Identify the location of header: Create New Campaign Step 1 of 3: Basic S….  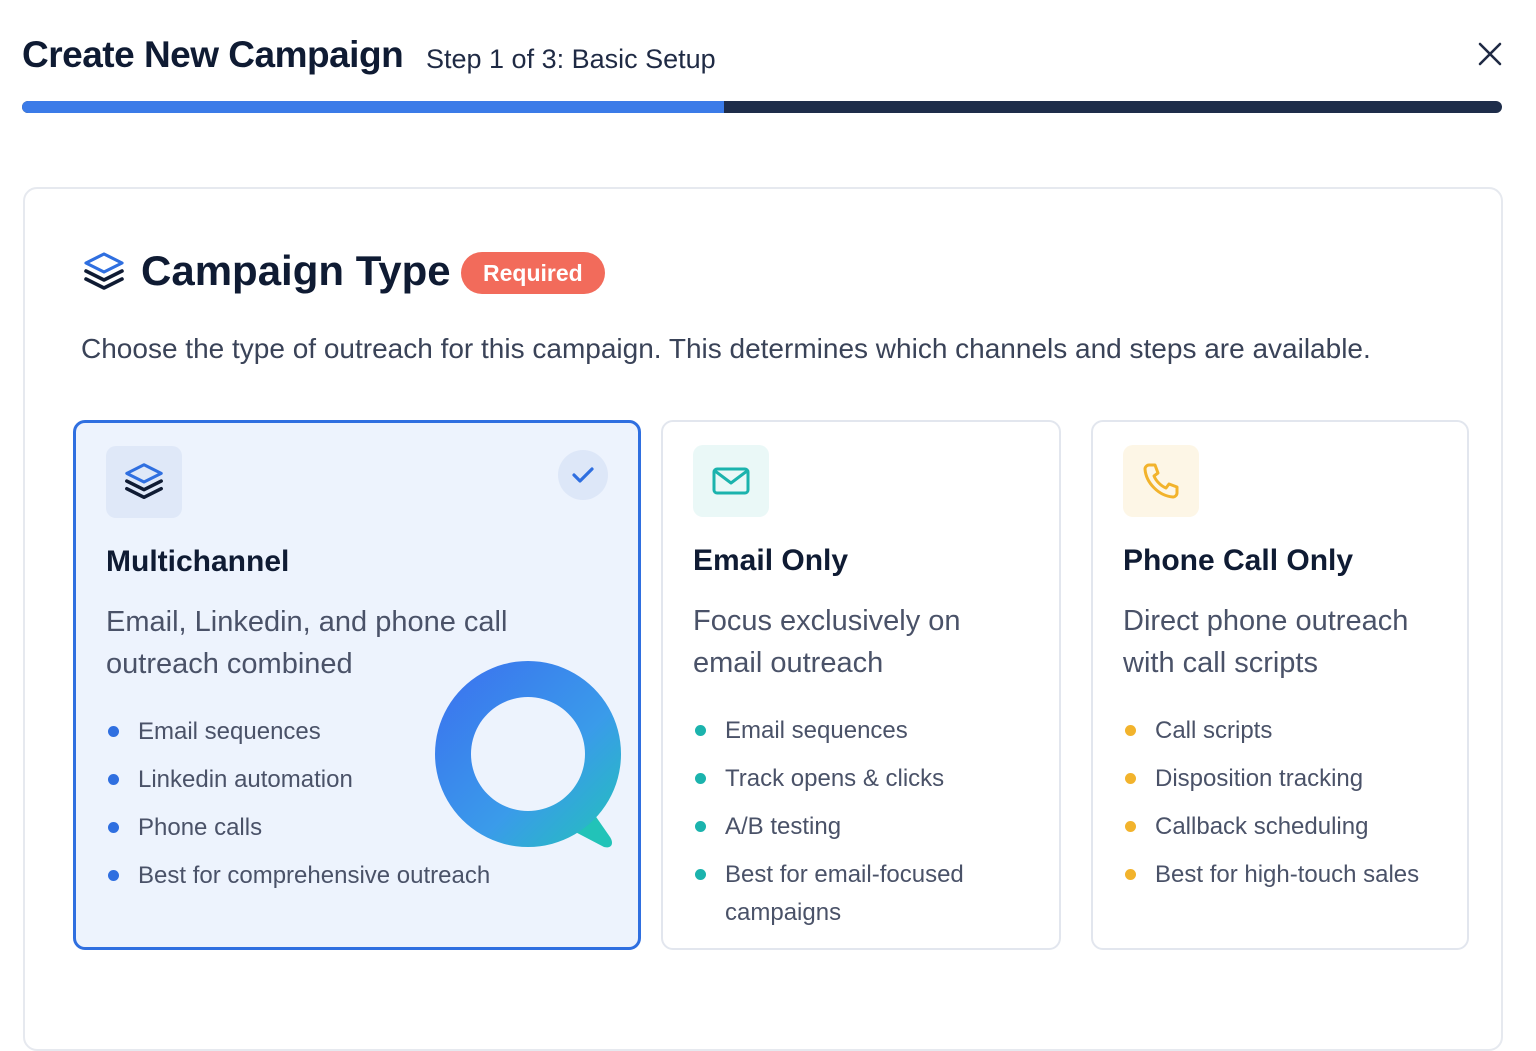
(767, 60).